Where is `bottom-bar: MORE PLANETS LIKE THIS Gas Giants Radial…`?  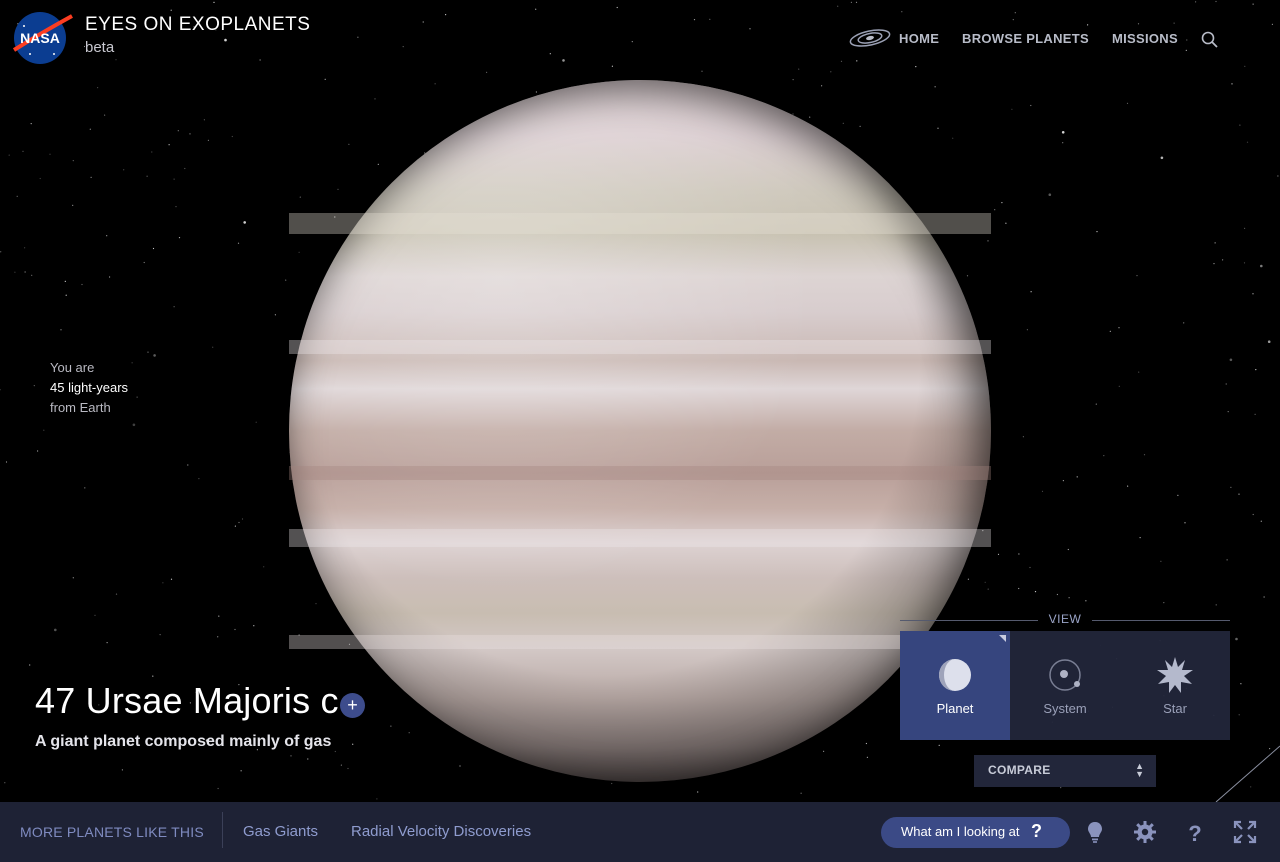 bottom-bar: MORE PLANETS LIKE THIS Gas Giants Radial… is located at coordinates (640, 832).